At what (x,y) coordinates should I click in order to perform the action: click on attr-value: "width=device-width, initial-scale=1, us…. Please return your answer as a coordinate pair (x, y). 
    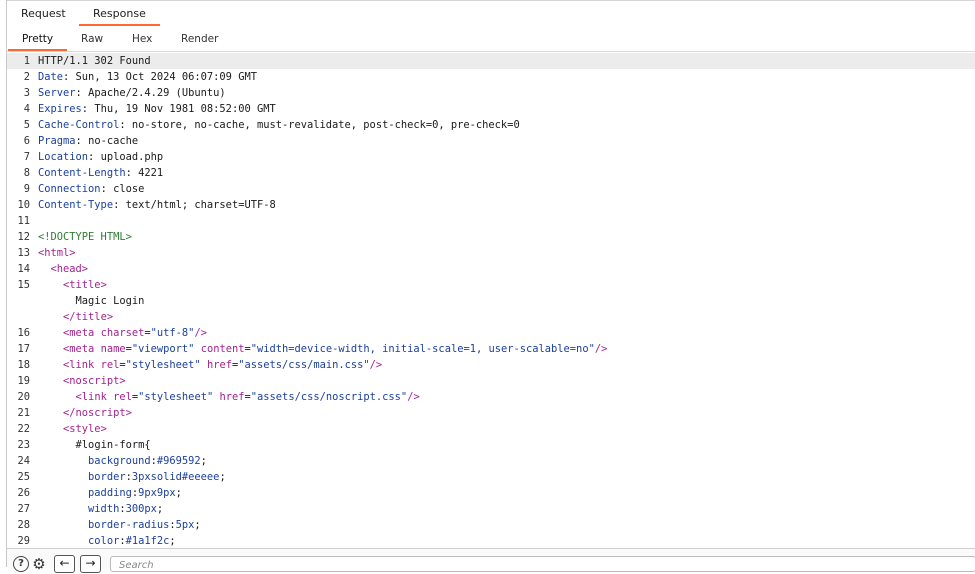
    Looking at the image, I should click on (422, 349).